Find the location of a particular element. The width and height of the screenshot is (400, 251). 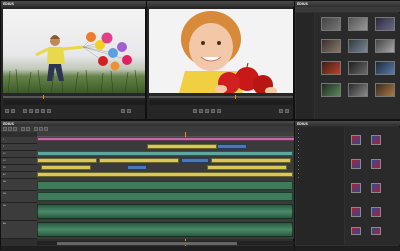

open-project-button is located at coordinates (10, 129).